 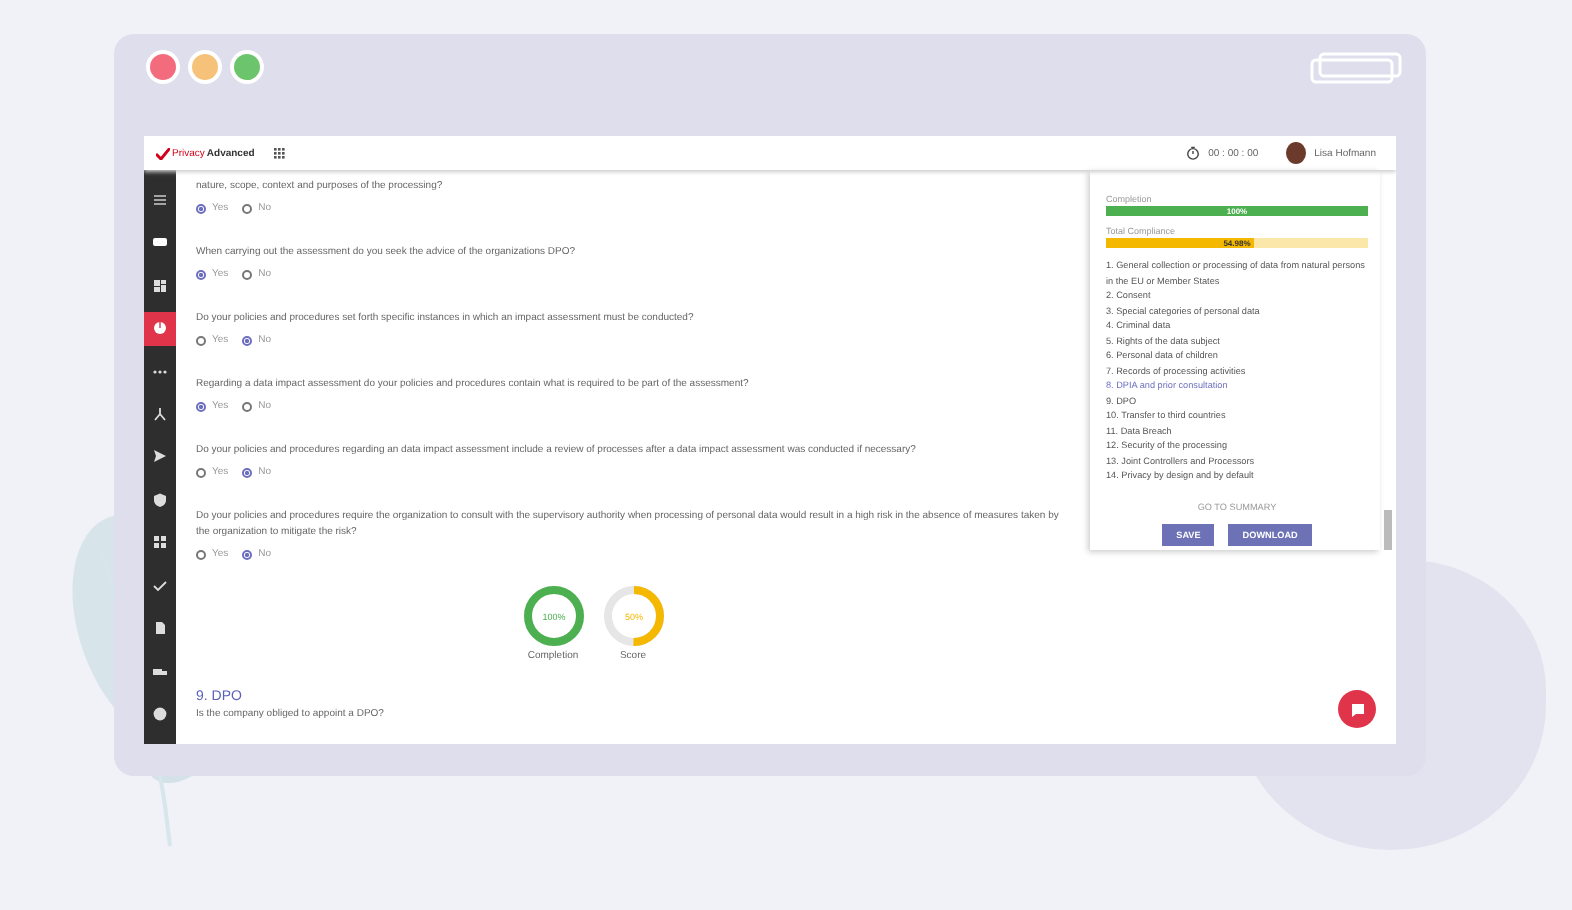 I want to click on grid-icon, so click(x=160, y=542).